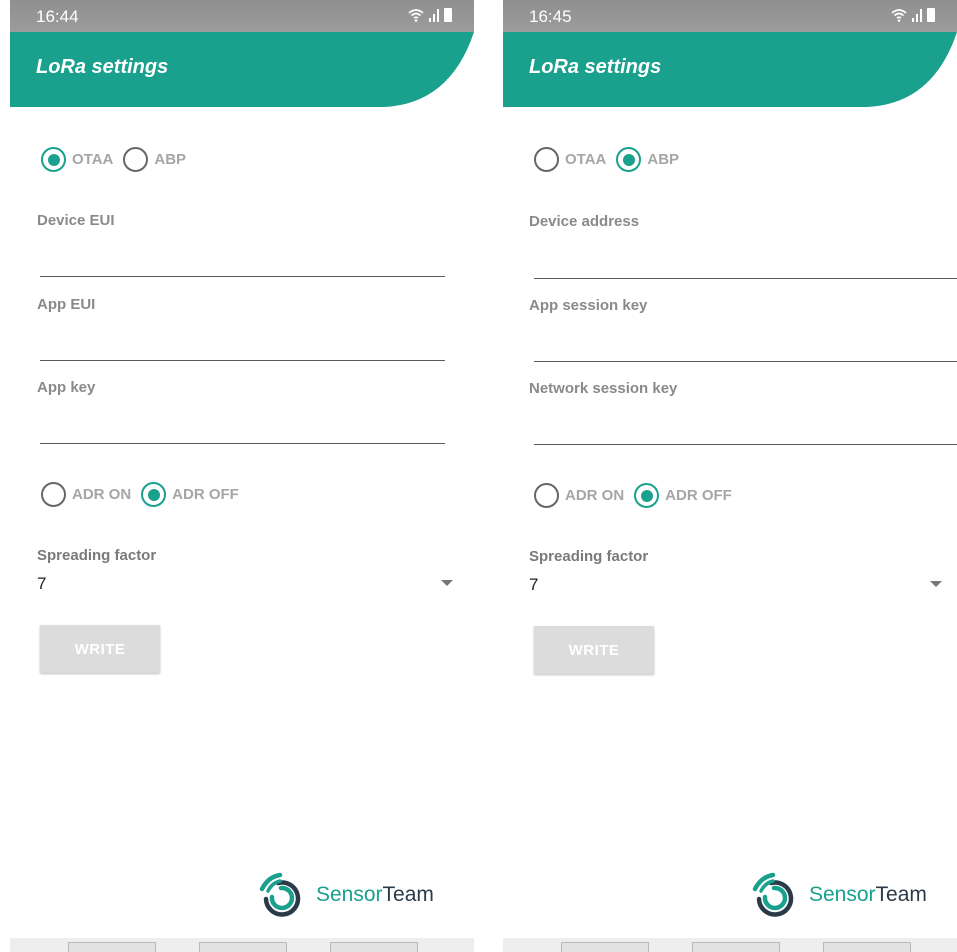  Describe the element at coordinates (242, 16) in the screenshot. I see `status-bar: 16:44` at that location.